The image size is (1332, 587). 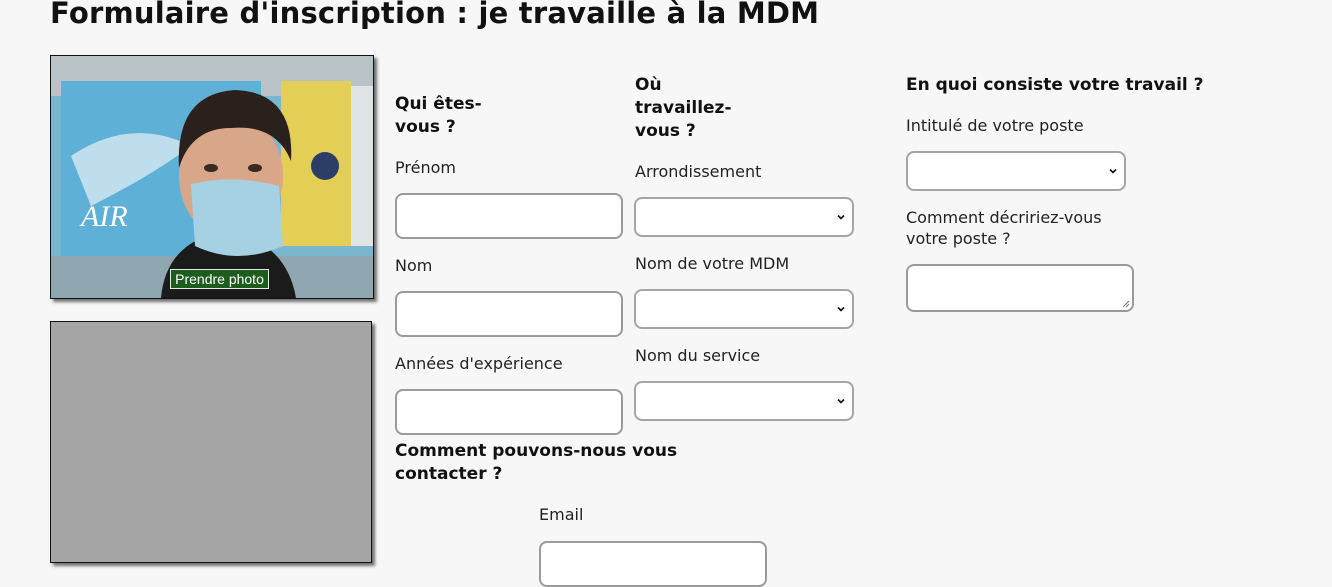 I want to click on experience-input, so click(x=509, y=412).